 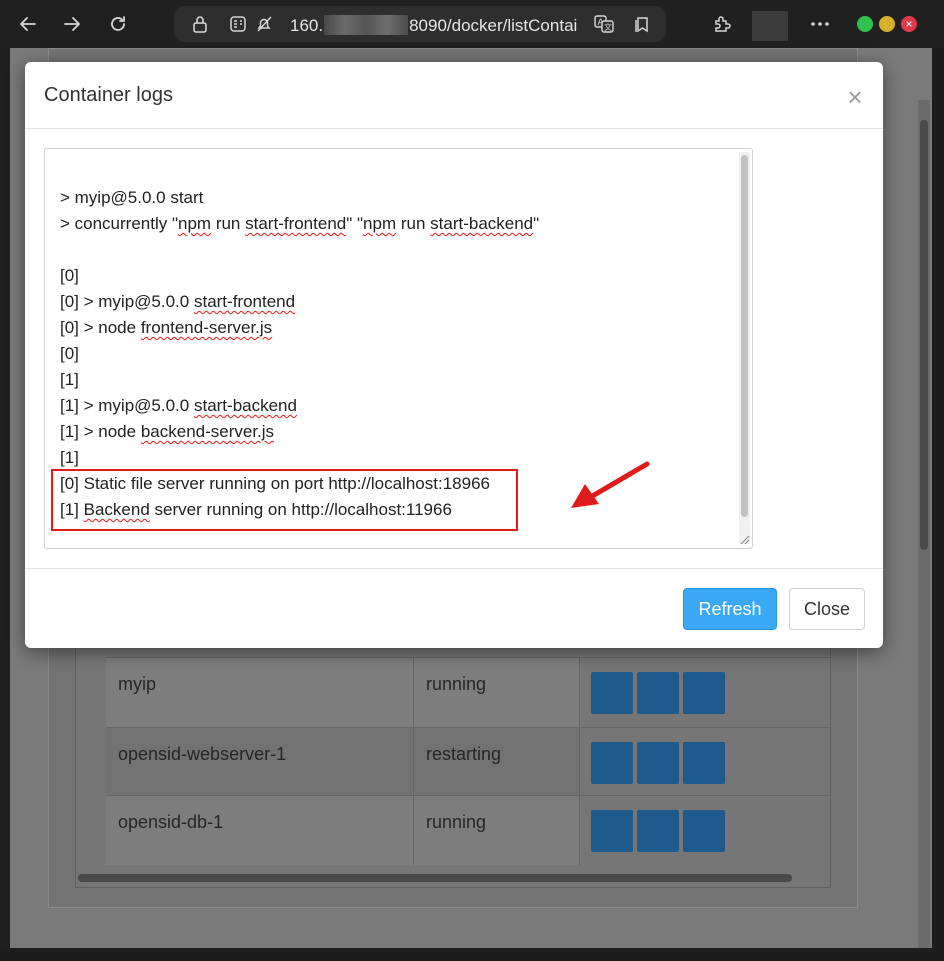 I want to click on container-name: opensid-db-1, so click(x=171, y=822).